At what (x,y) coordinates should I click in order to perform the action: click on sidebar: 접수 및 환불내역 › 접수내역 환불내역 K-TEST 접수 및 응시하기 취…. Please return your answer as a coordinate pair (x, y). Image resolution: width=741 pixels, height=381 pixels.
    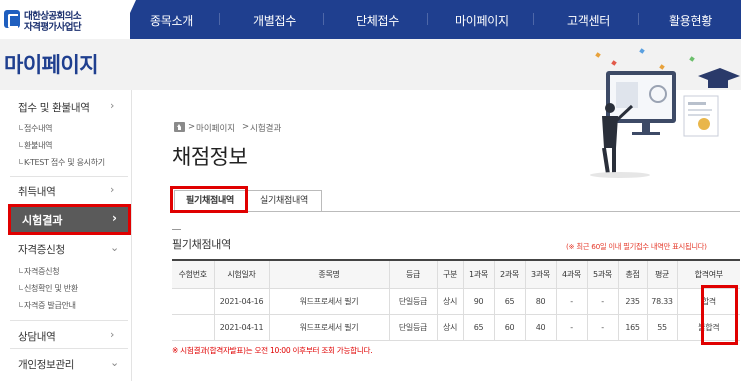
    Looking at the image, I should click on (66, 235).